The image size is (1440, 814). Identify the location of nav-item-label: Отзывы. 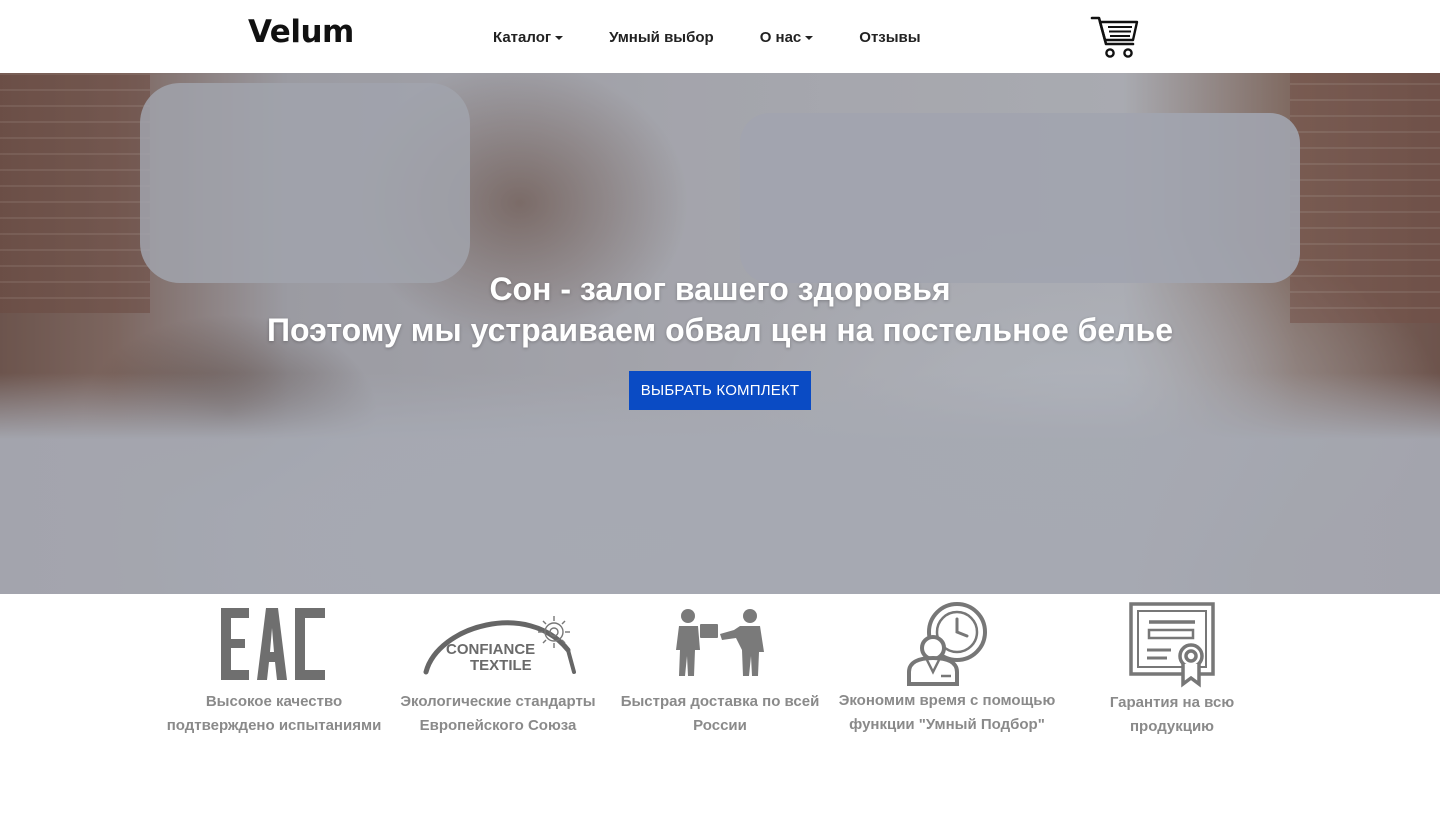
(890, 37).